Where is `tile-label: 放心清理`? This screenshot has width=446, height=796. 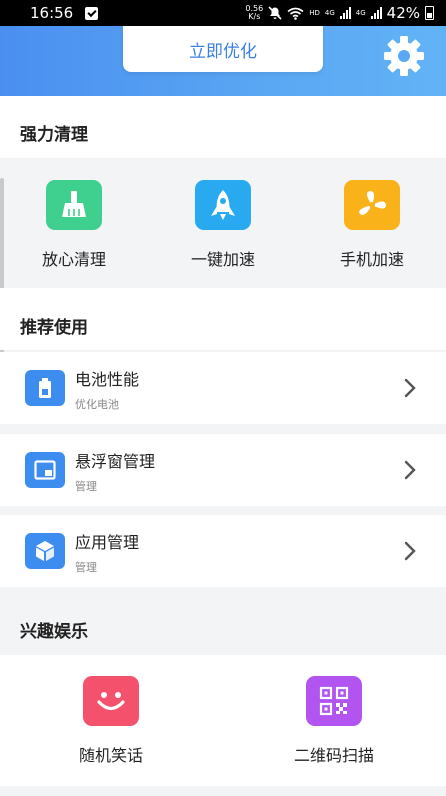 tile-label: 放心清理 is located at coordinates (73, 259).